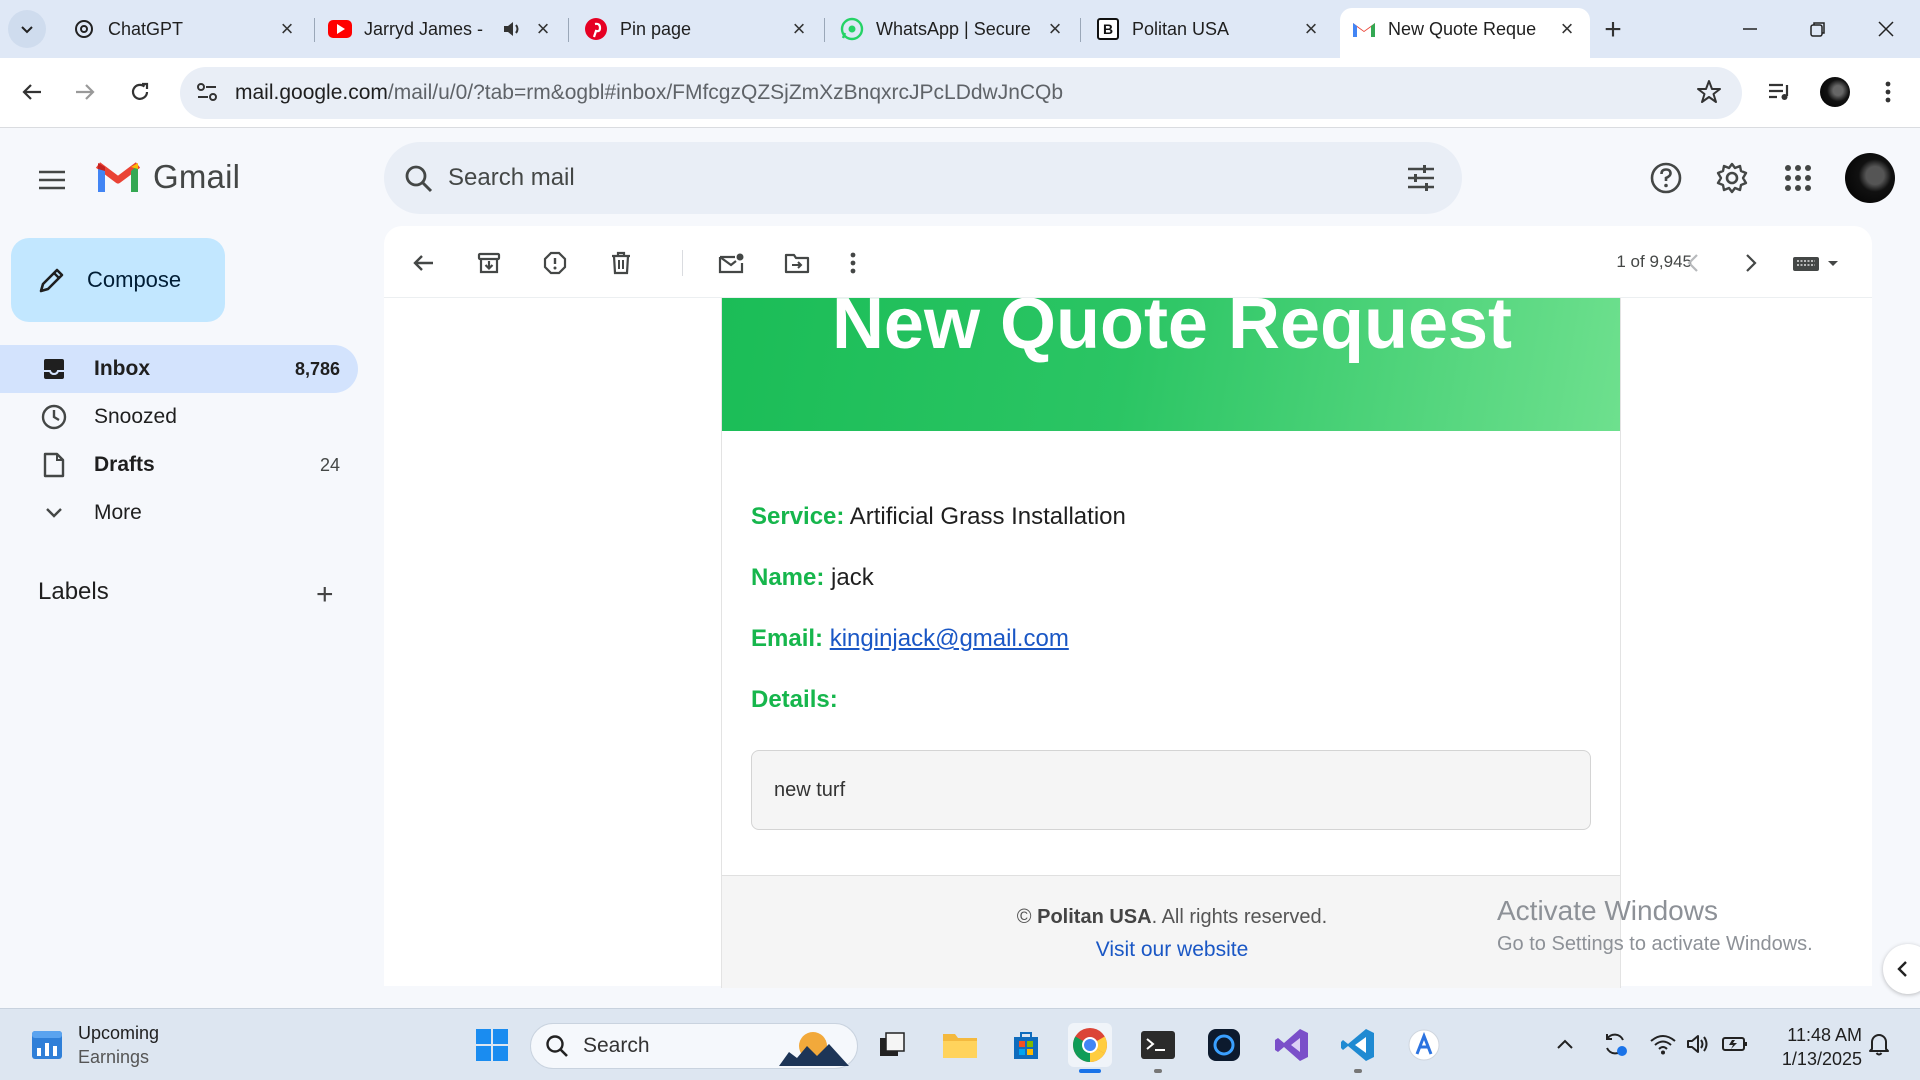 The height and width of the screenshot is (1080, 1920). I want to click on speaker-icon, so click(512, 29).